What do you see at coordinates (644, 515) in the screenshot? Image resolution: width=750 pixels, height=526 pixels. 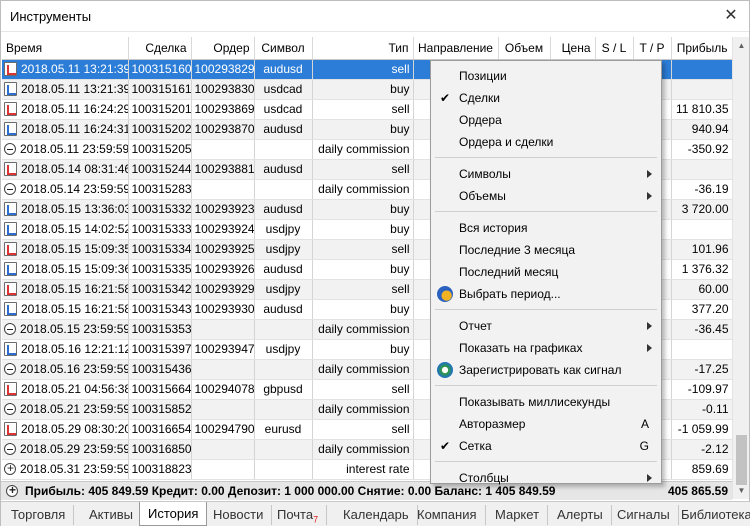 I see `tab-9: Сигналы` at bounding box center [644, 515].